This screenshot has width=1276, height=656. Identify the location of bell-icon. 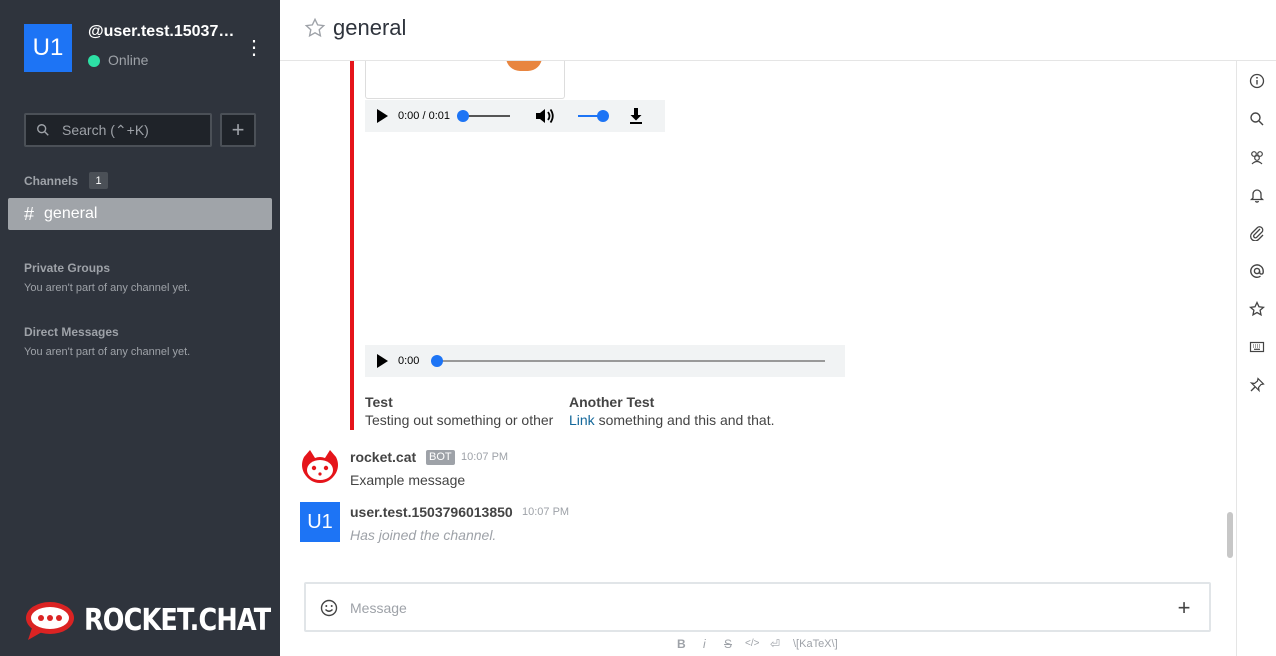
(1257, 195).